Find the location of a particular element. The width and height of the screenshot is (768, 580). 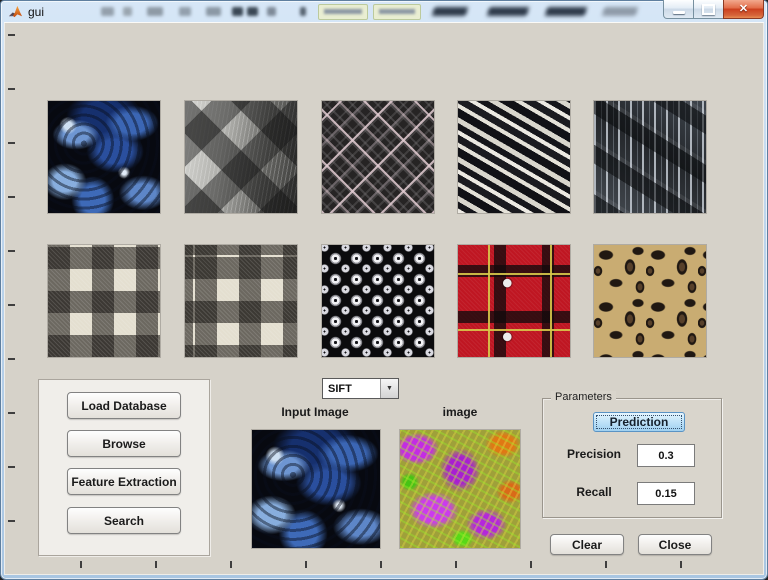

feature-image is located at coordinates (460, 489).